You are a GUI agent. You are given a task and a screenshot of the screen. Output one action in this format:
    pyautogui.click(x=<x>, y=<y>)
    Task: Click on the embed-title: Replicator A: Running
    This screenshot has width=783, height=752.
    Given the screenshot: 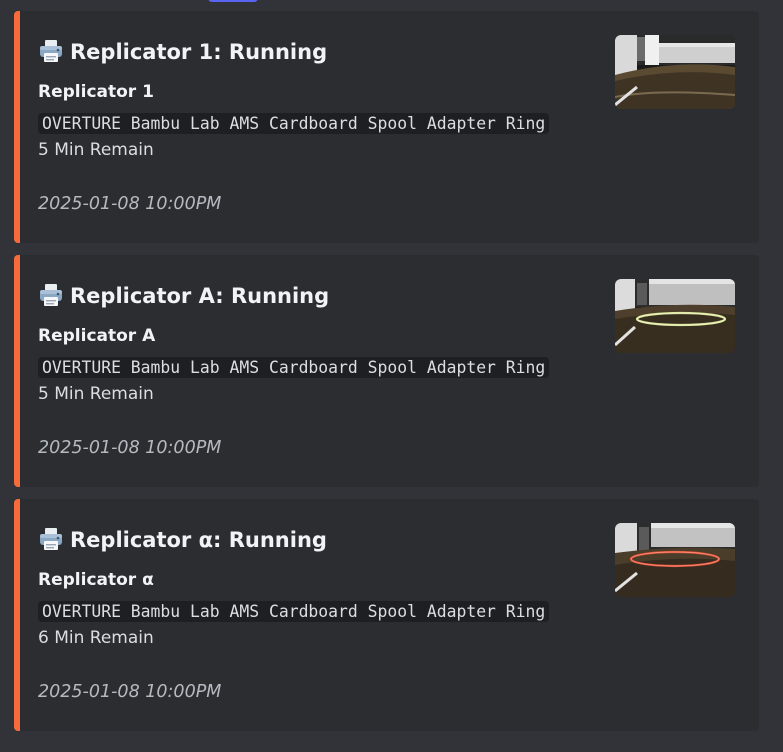 What is the action you would take?
    pyautogui.click(x=183, y=295)
    